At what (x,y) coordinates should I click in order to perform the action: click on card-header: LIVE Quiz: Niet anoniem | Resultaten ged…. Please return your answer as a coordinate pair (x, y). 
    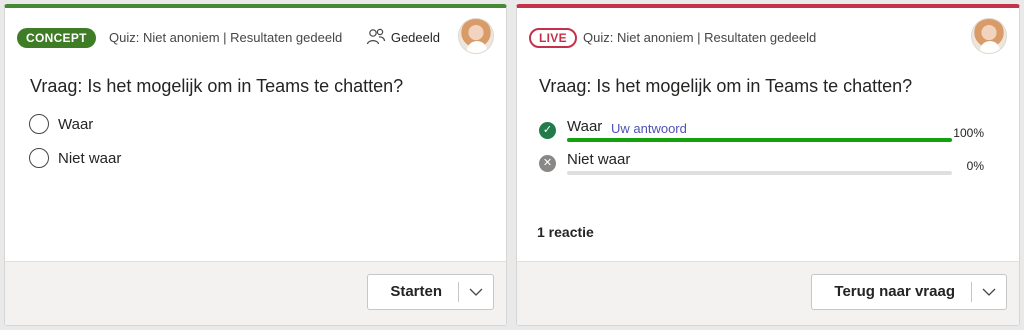
    Looking at the image, I should click on (768, 36).